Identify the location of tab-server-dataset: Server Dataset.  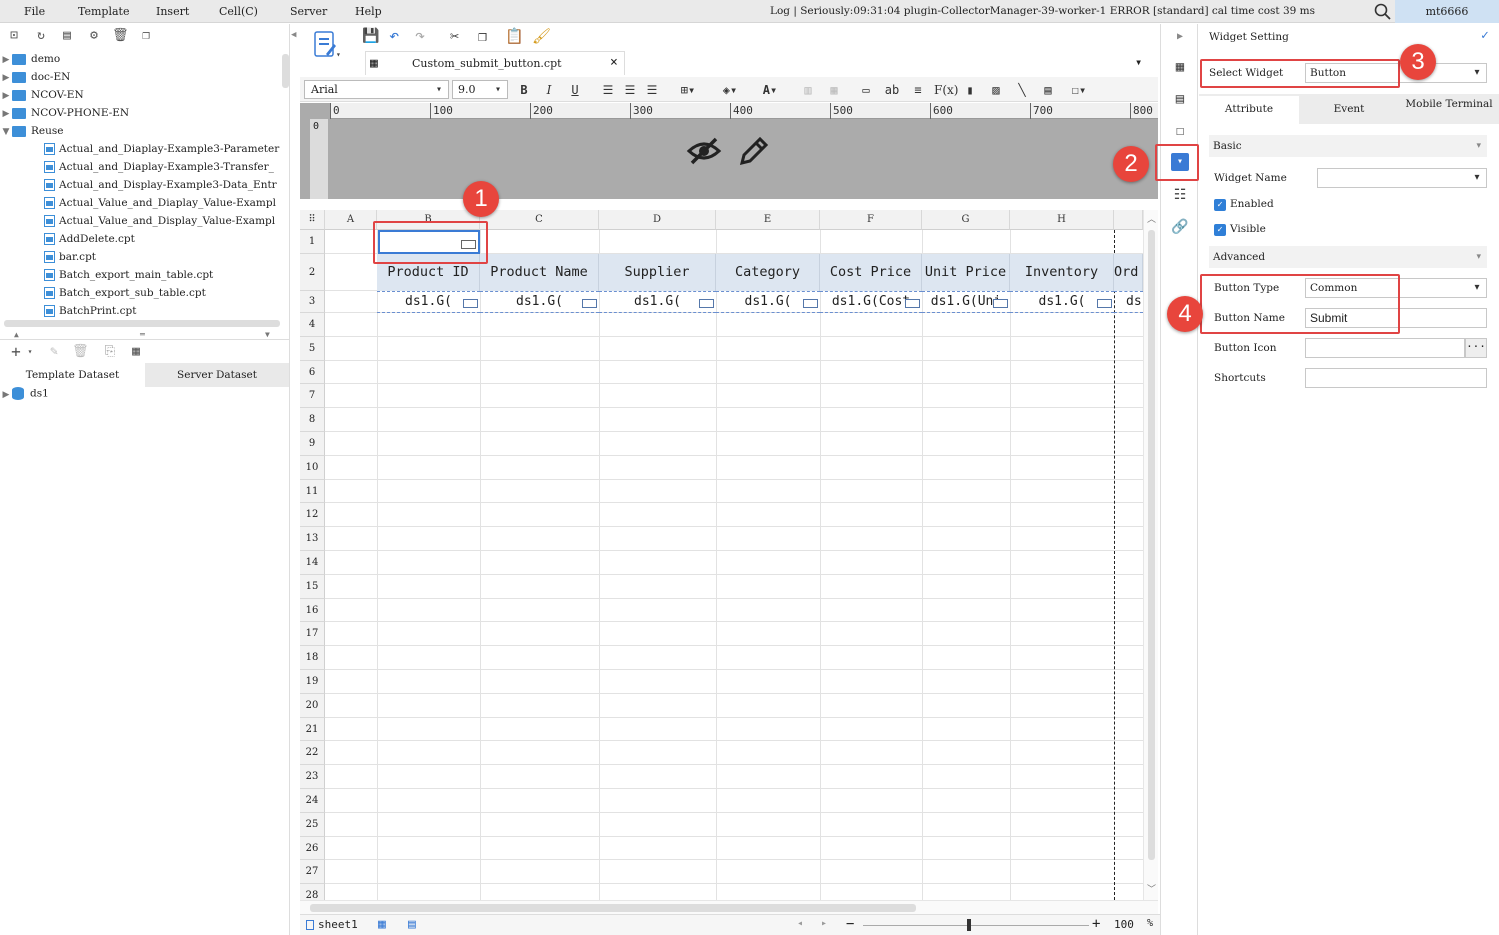
(217, 375).